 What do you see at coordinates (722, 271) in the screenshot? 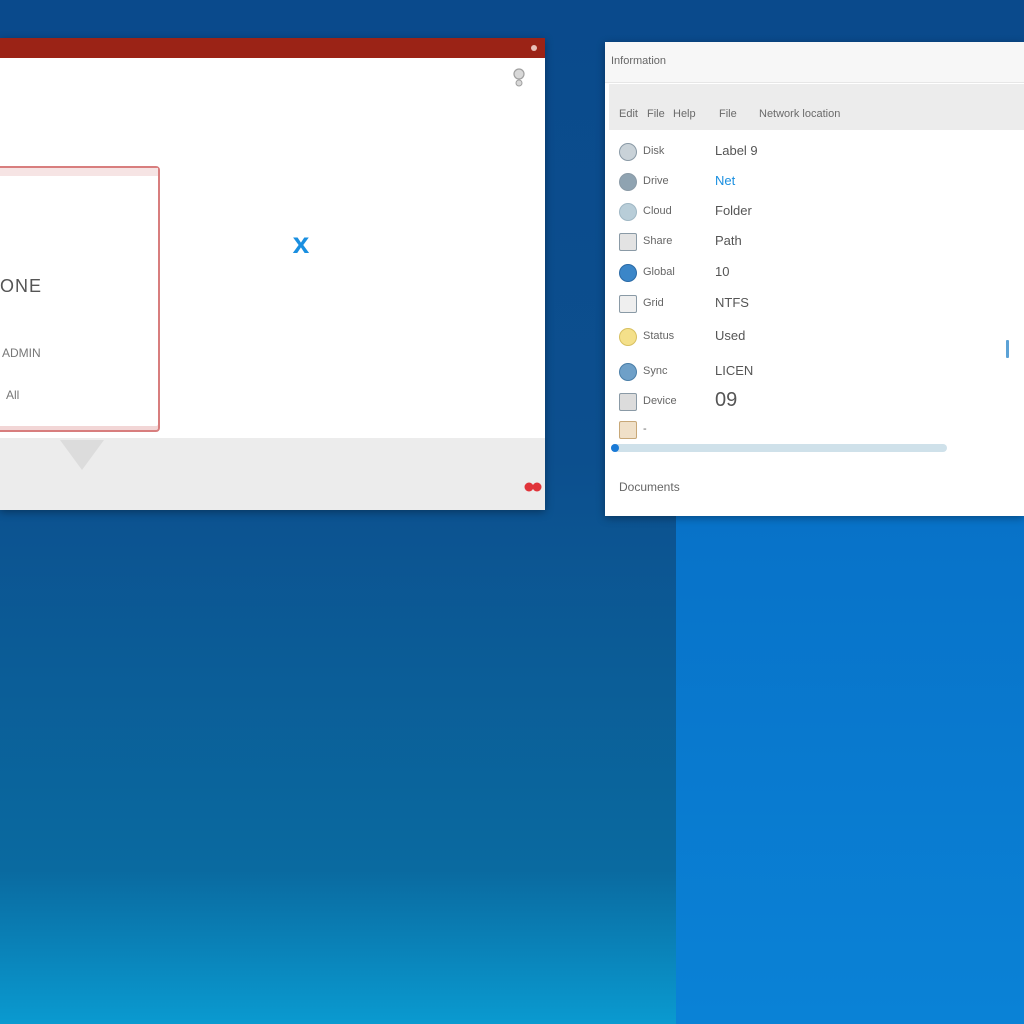
I see `row-value: 10` at bounding box center [722, 271].